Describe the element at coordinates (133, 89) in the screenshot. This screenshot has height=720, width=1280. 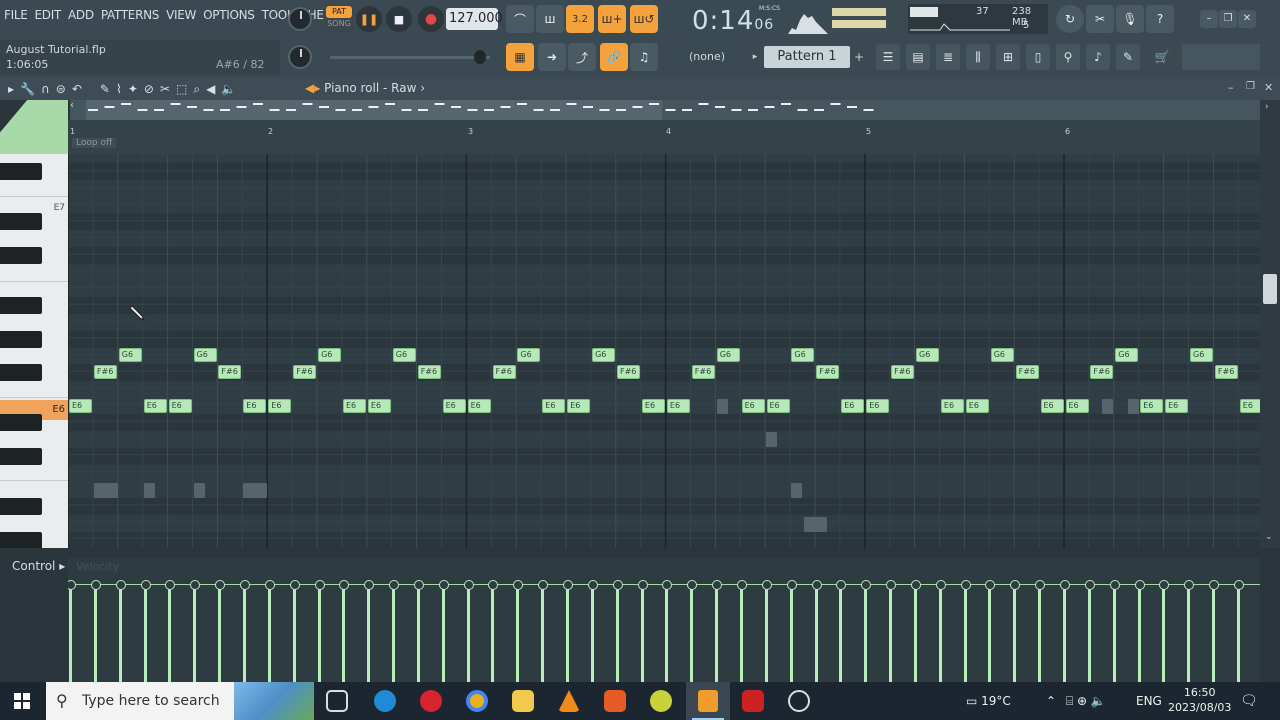
I see `delete-tool-icon: ✦` at that location.